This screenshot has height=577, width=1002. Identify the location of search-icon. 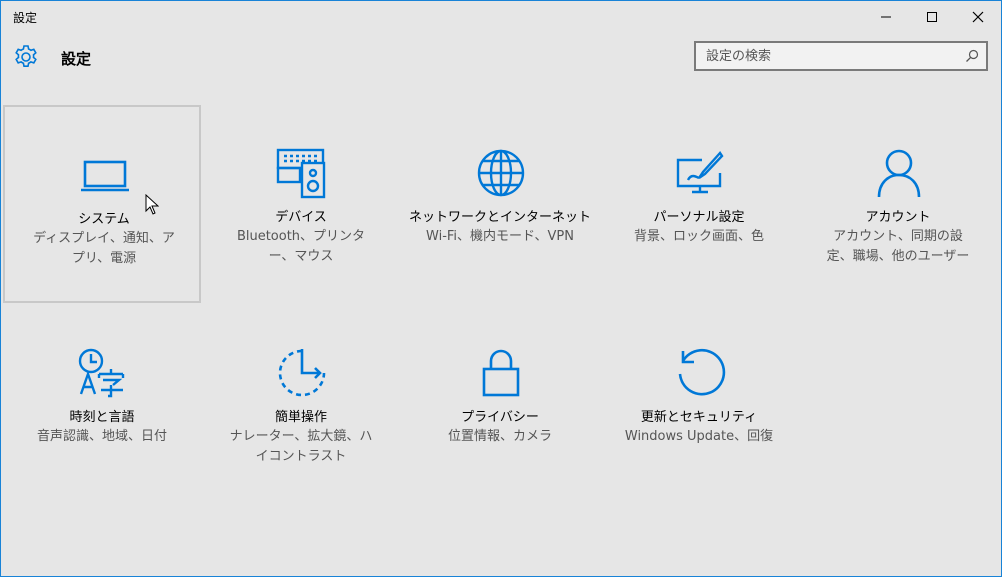
(972, 56).